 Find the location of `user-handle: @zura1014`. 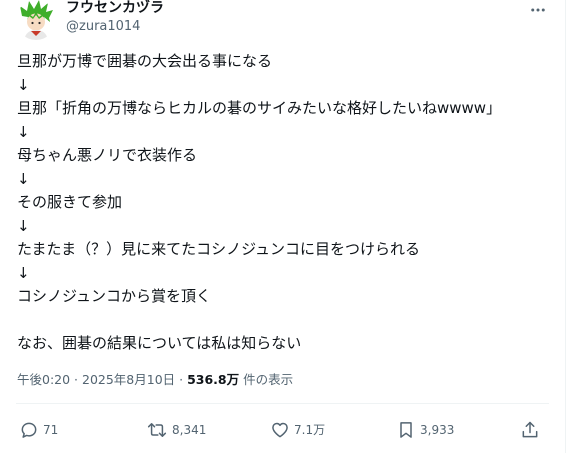

user-handle: @zura1014 is located at coordinates (103, 27).